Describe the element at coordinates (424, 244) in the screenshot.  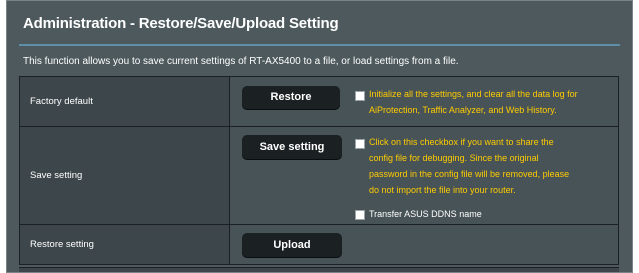
I see `restore-setting-content: Upload` at that location.